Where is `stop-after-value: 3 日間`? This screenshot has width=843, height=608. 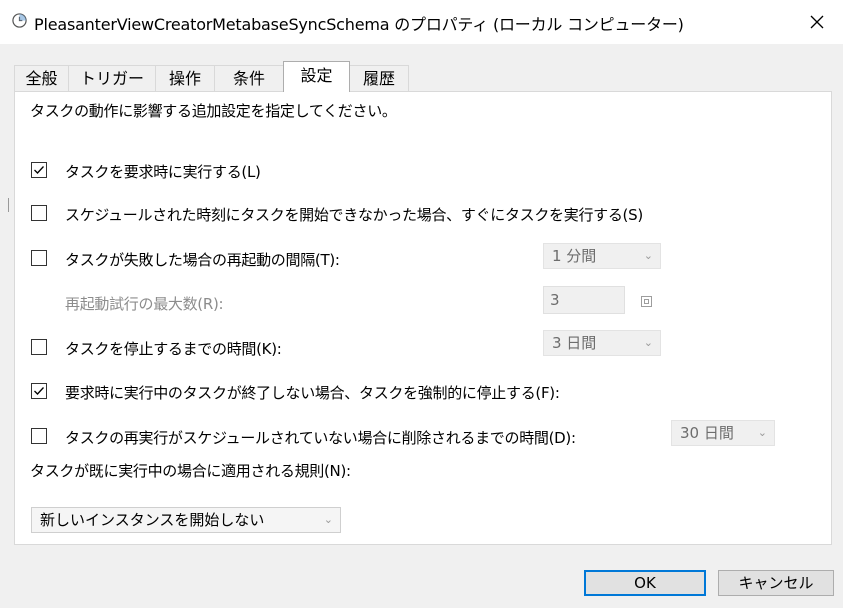 stop-after-value: 3 日間 is located at coordinates (574, 343).